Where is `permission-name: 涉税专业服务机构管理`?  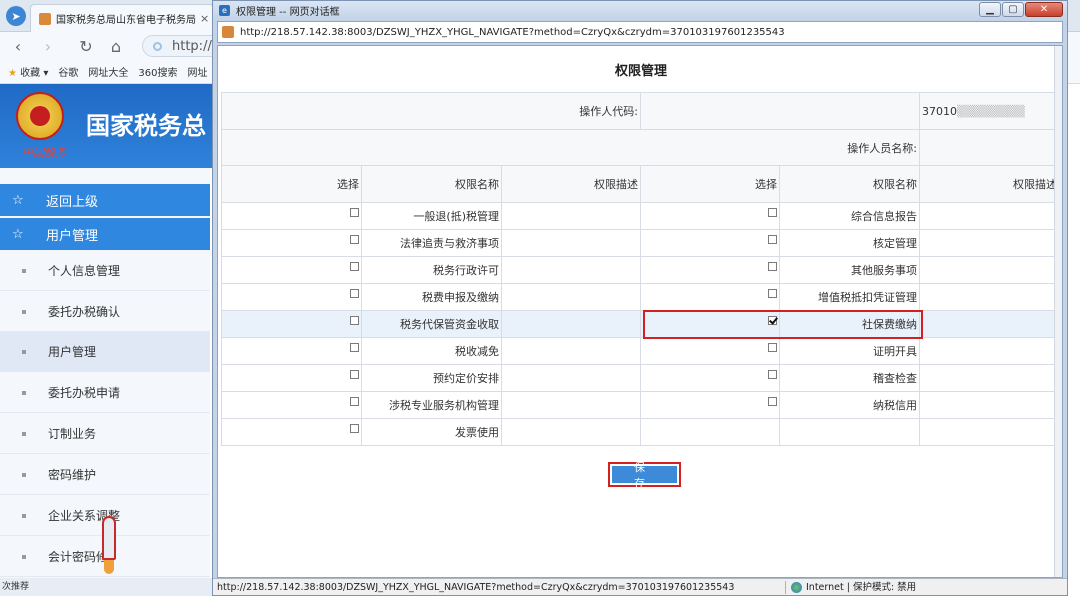 permission-name: 涉税专业服务机构管理 is located at coordinates (444, 405).